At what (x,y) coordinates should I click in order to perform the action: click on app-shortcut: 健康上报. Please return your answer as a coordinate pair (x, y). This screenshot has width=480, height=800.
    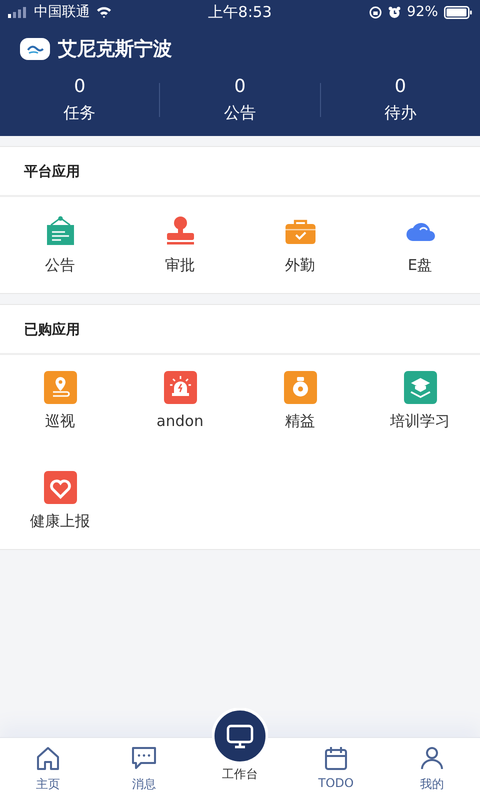
    Looking at the image, I should click on (60, 501).